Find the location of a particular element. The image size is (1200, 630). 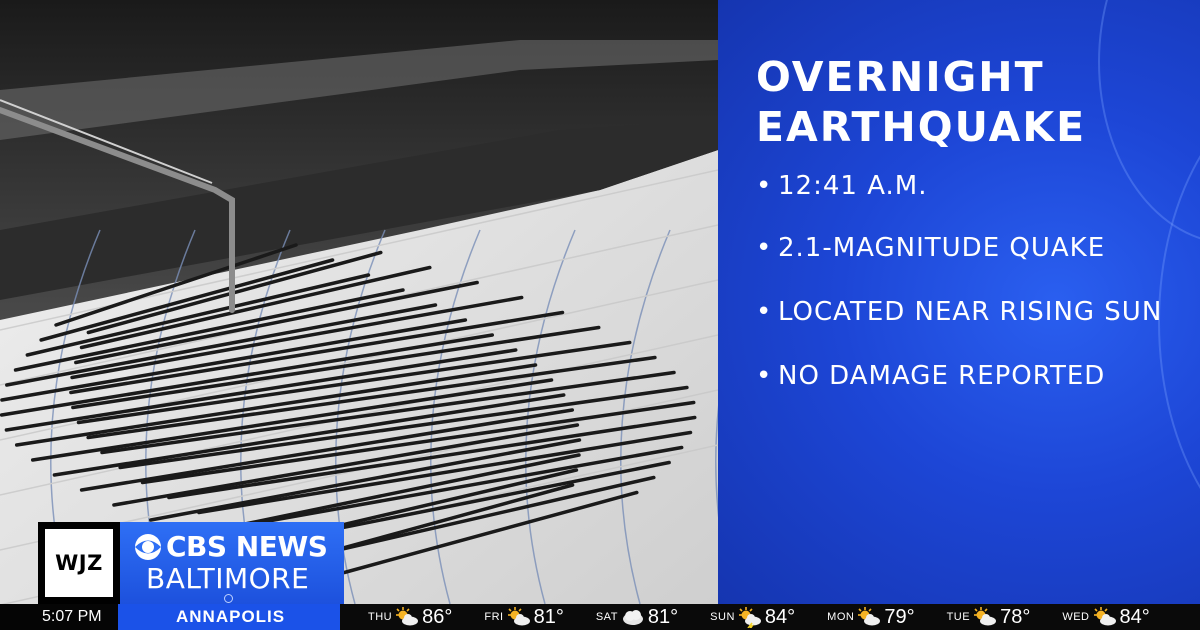

headline-line-2: EARTHQUAKE is located at coordinates (921, 127).